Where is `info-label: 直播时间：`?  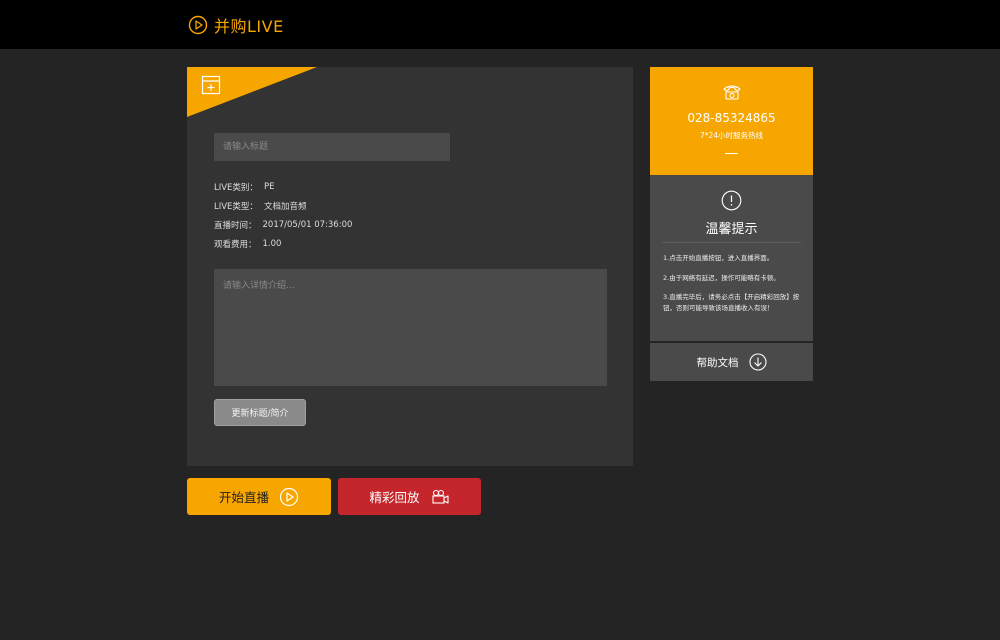
info-label: 直播时间： is located at coordinates (235, 225).